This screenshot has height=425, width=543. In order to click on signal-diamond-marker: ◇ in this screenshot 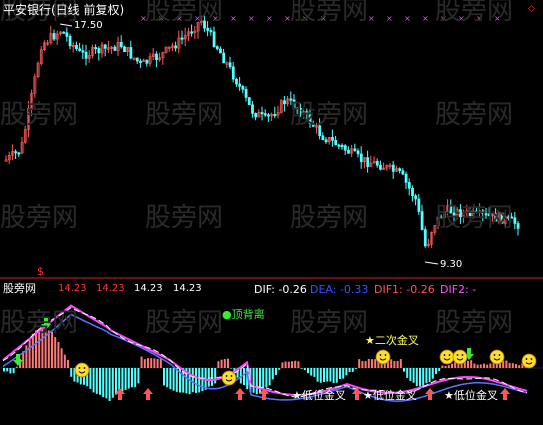, I will do `click(531, 9)`.